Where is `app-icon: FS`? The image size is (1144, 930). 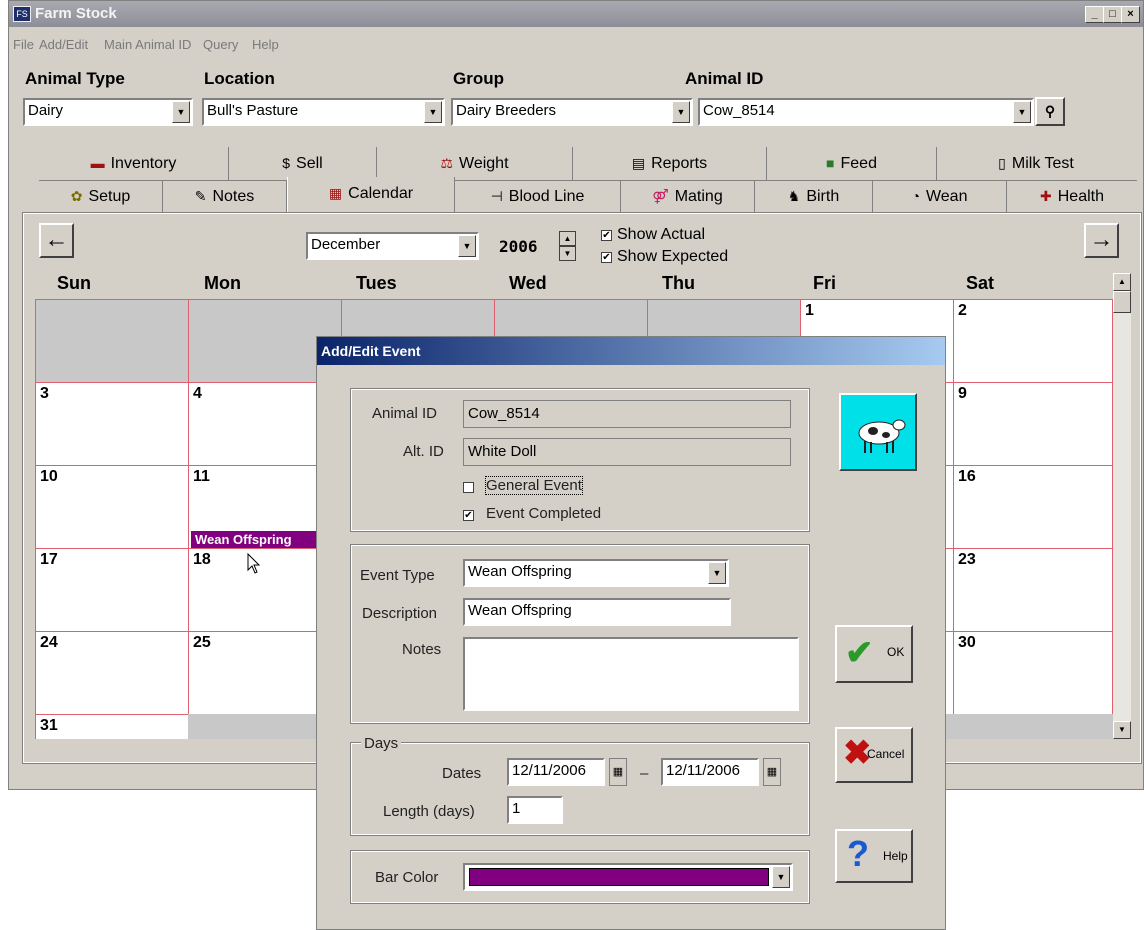 app-icon: FS is located at coordinates (22, 14).